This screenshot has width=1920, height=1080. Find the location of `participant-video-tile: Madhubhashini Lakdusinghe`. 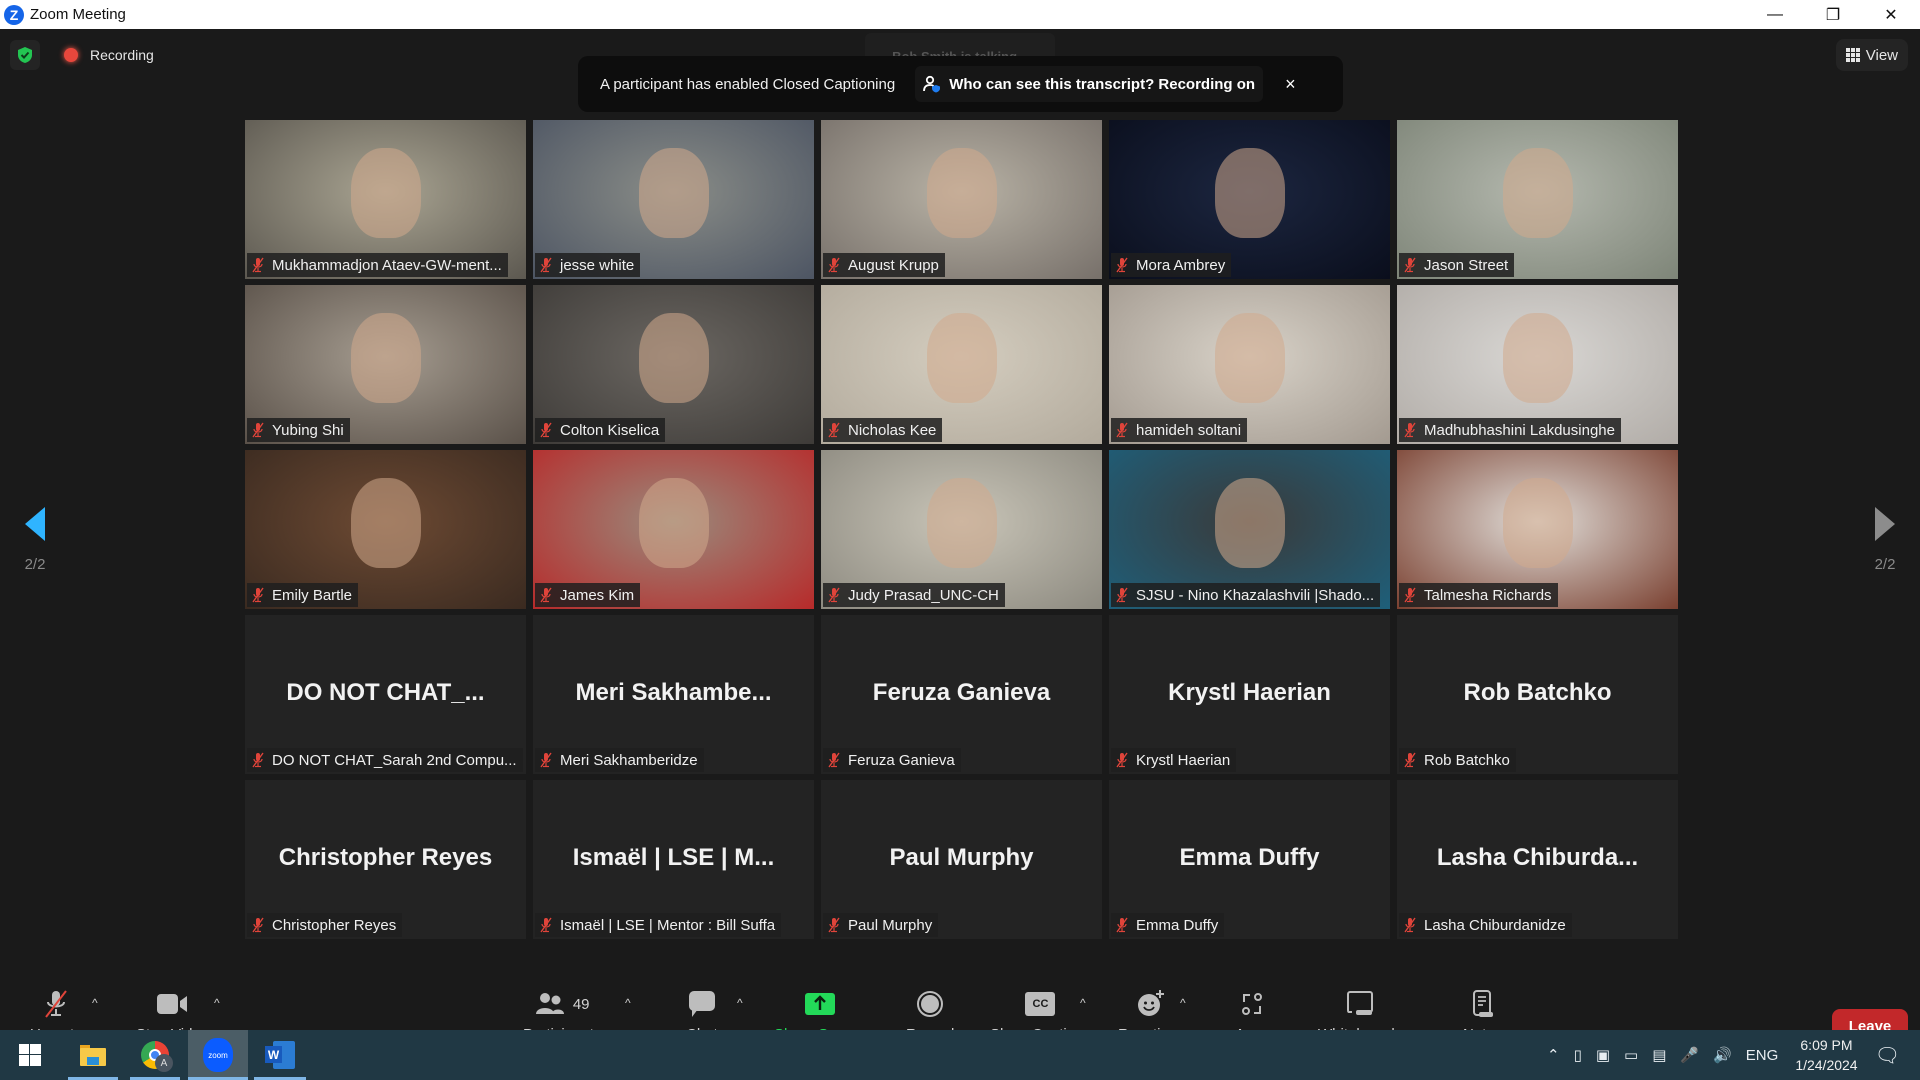

participant-video-tile: Madhubhashini Lakdusinghe is located at coordinates (1537, 364).